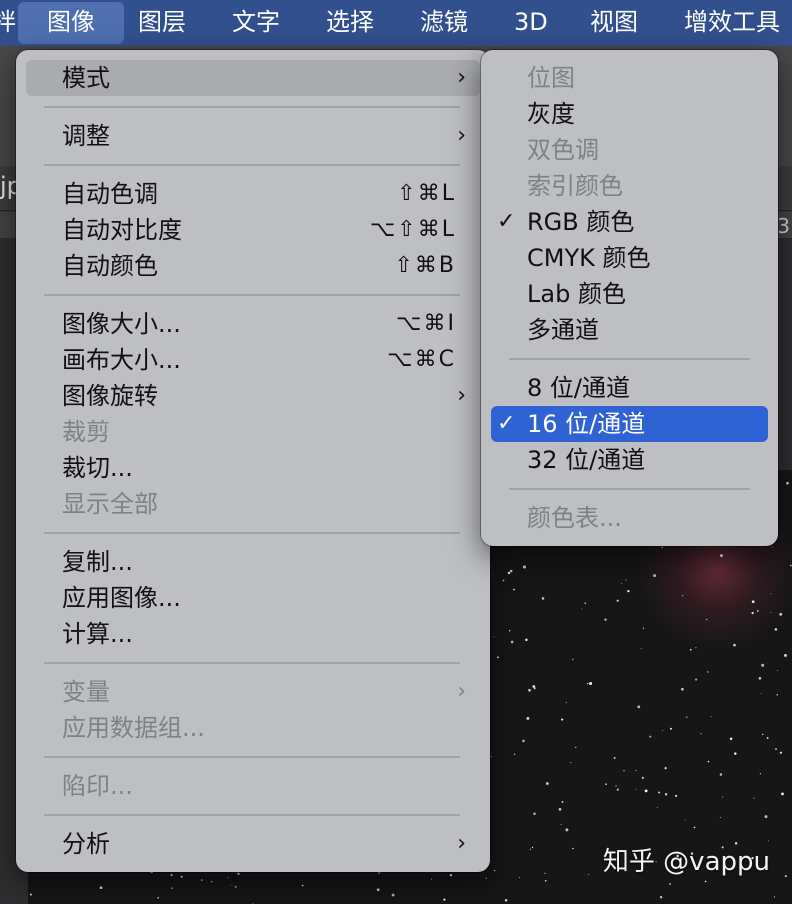 The image size is (792, 904). What do you see at coordinates (110, 266) in the screenshot?
I see `menu-item-label: 自动颜色` at bounding box center [110, 266].